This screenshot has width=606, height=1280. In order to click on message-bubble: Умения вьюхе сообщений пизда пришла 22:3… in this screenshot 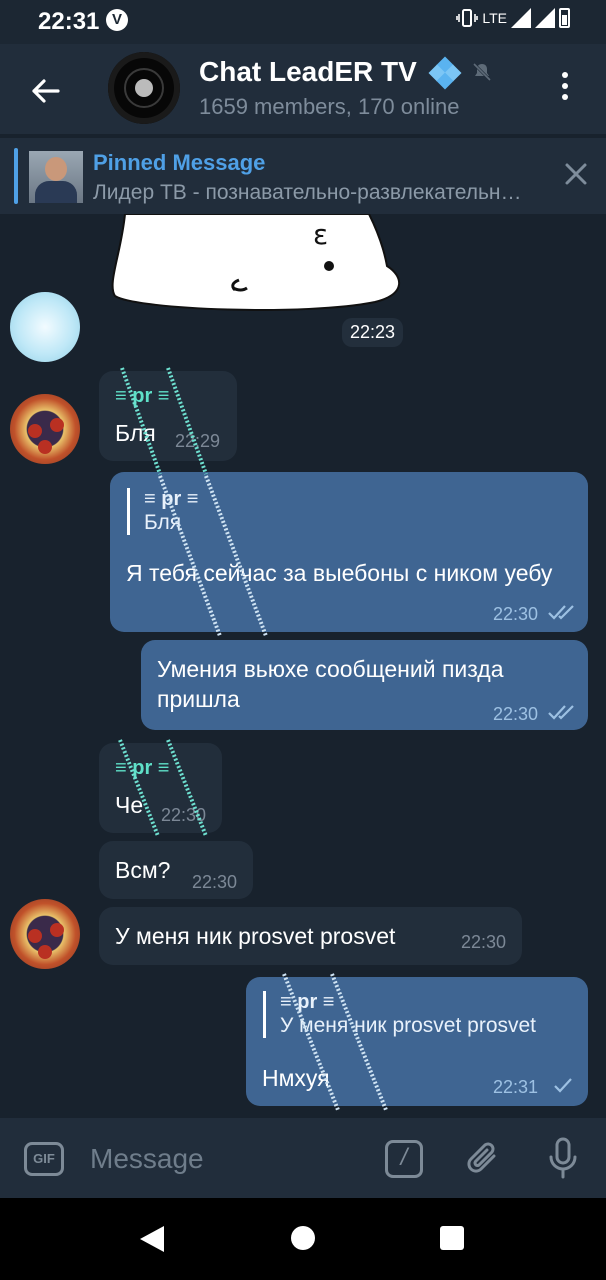, I will do `click(364, 685)`.